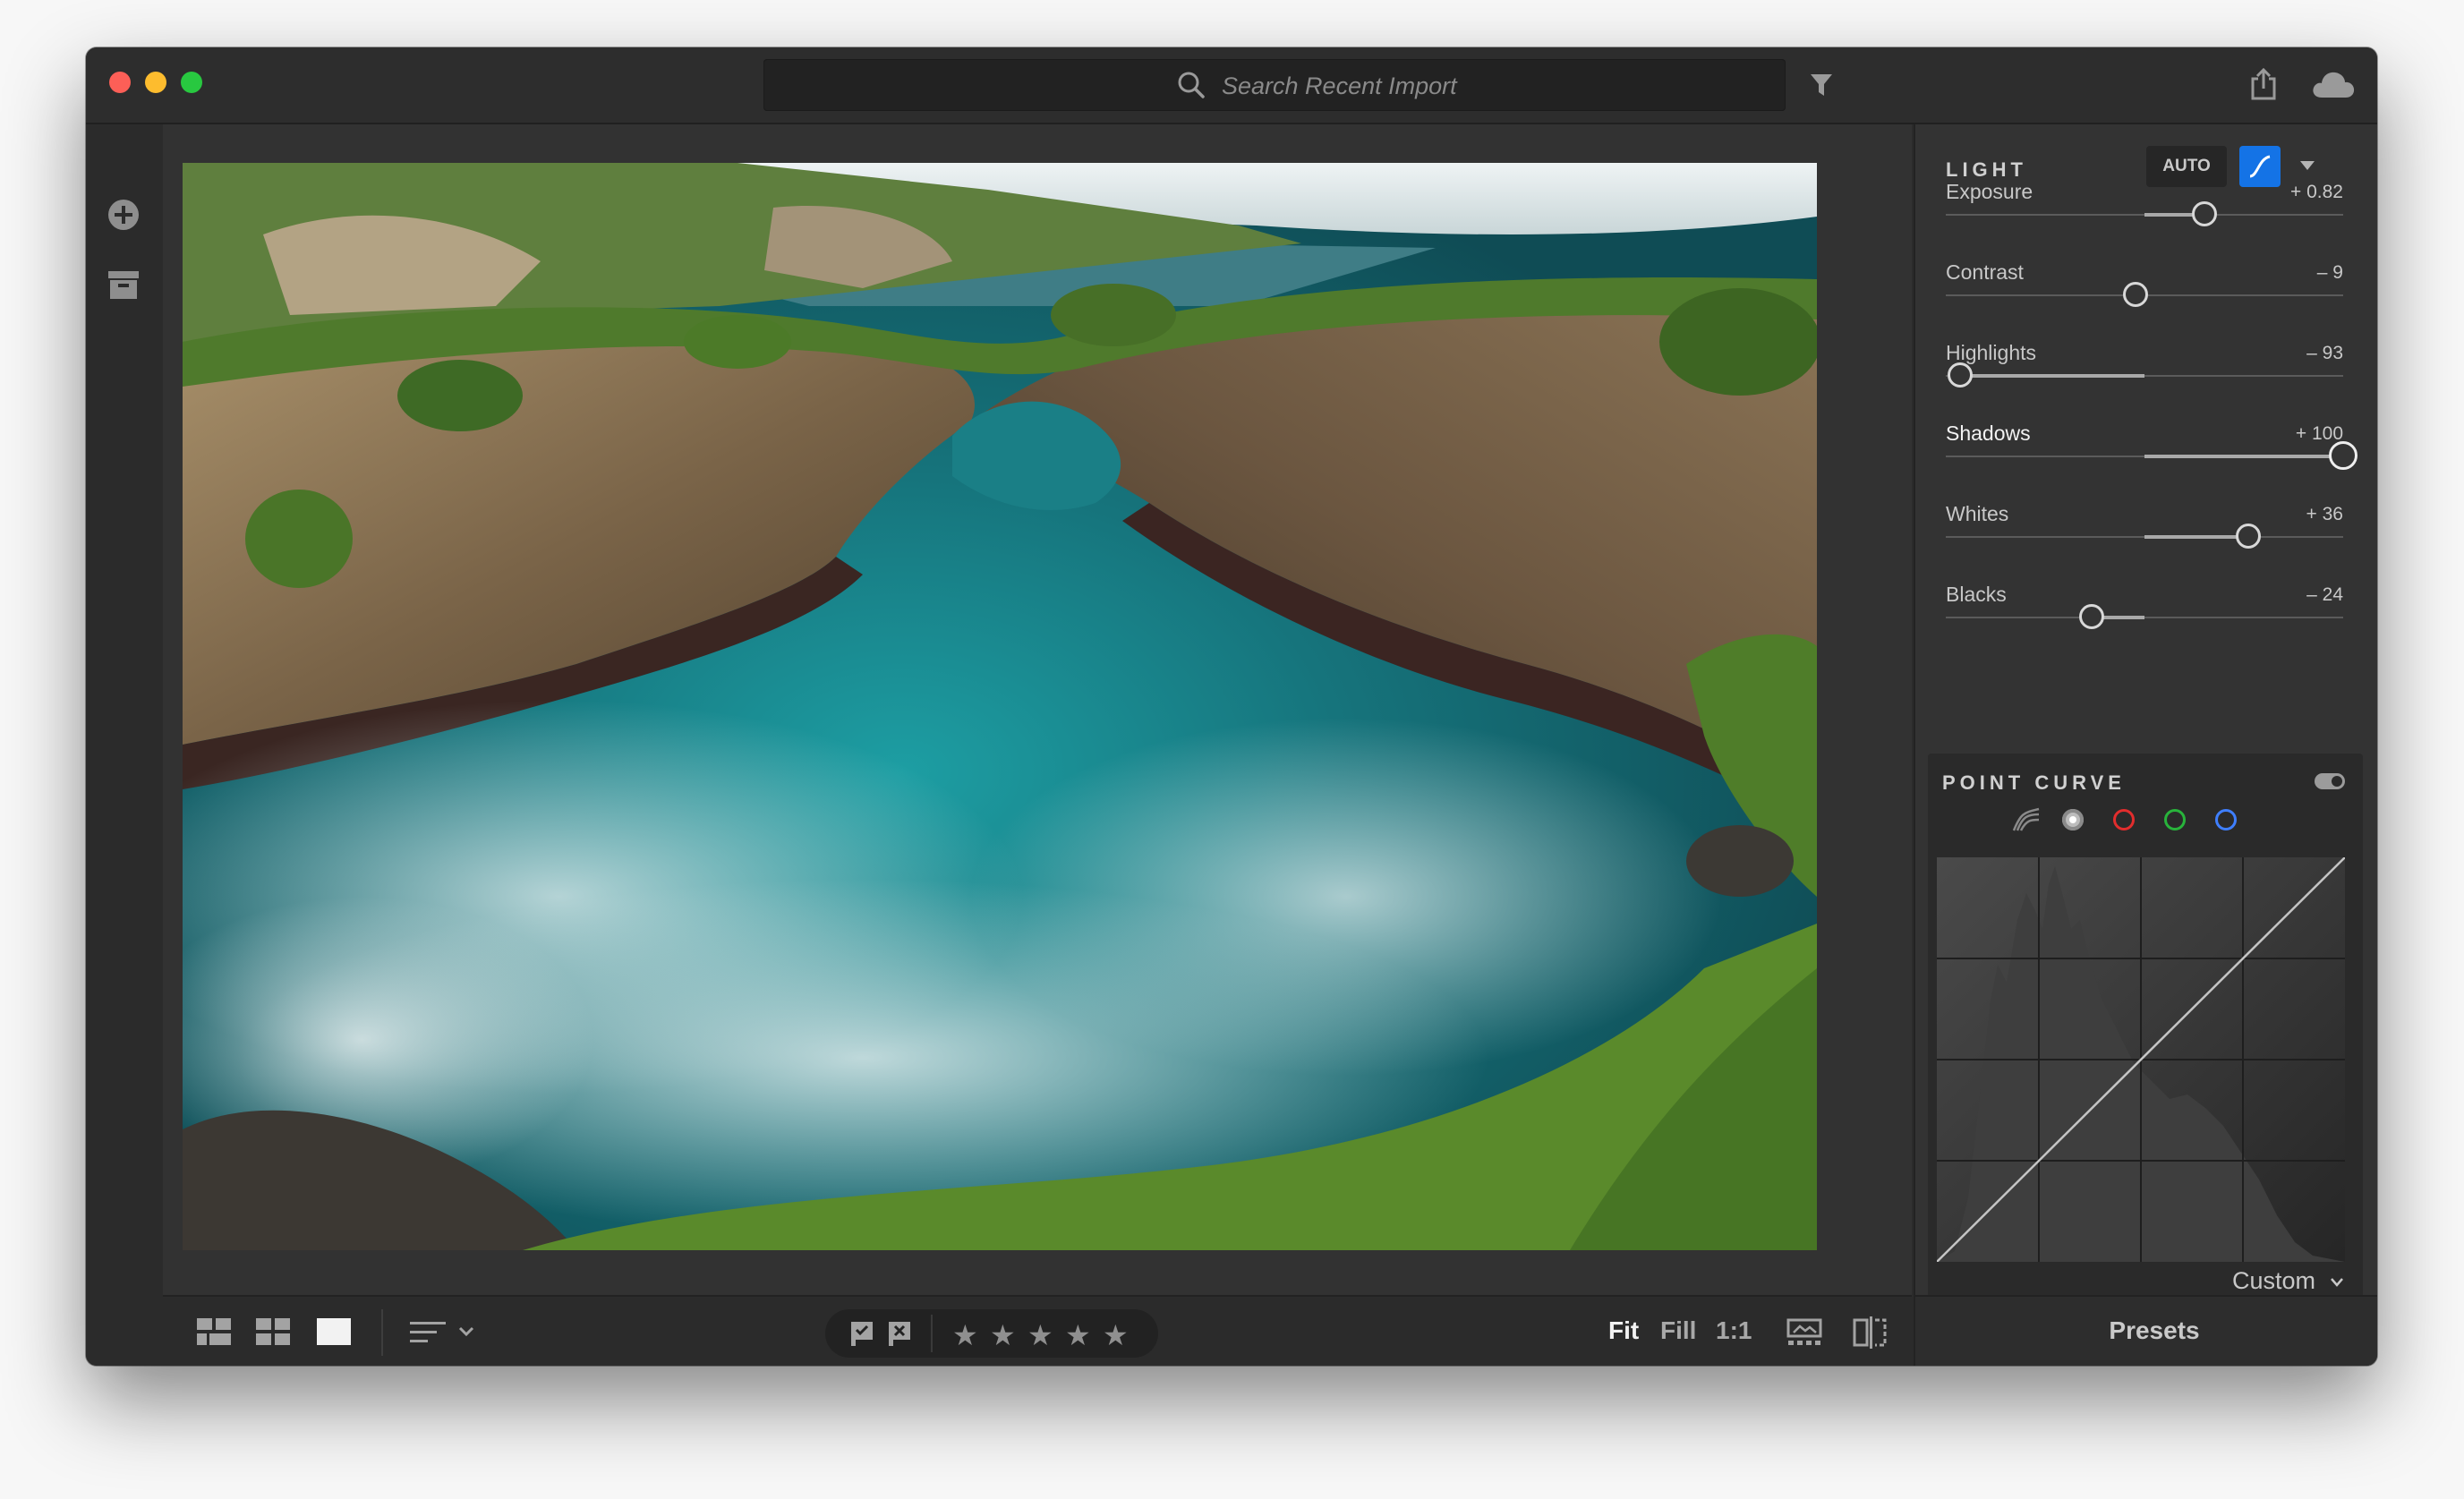 Image resolution: width=2464 pixels, height=1499 pixels. I want to click on photo-grid-view-icon, so click(273, 1332).